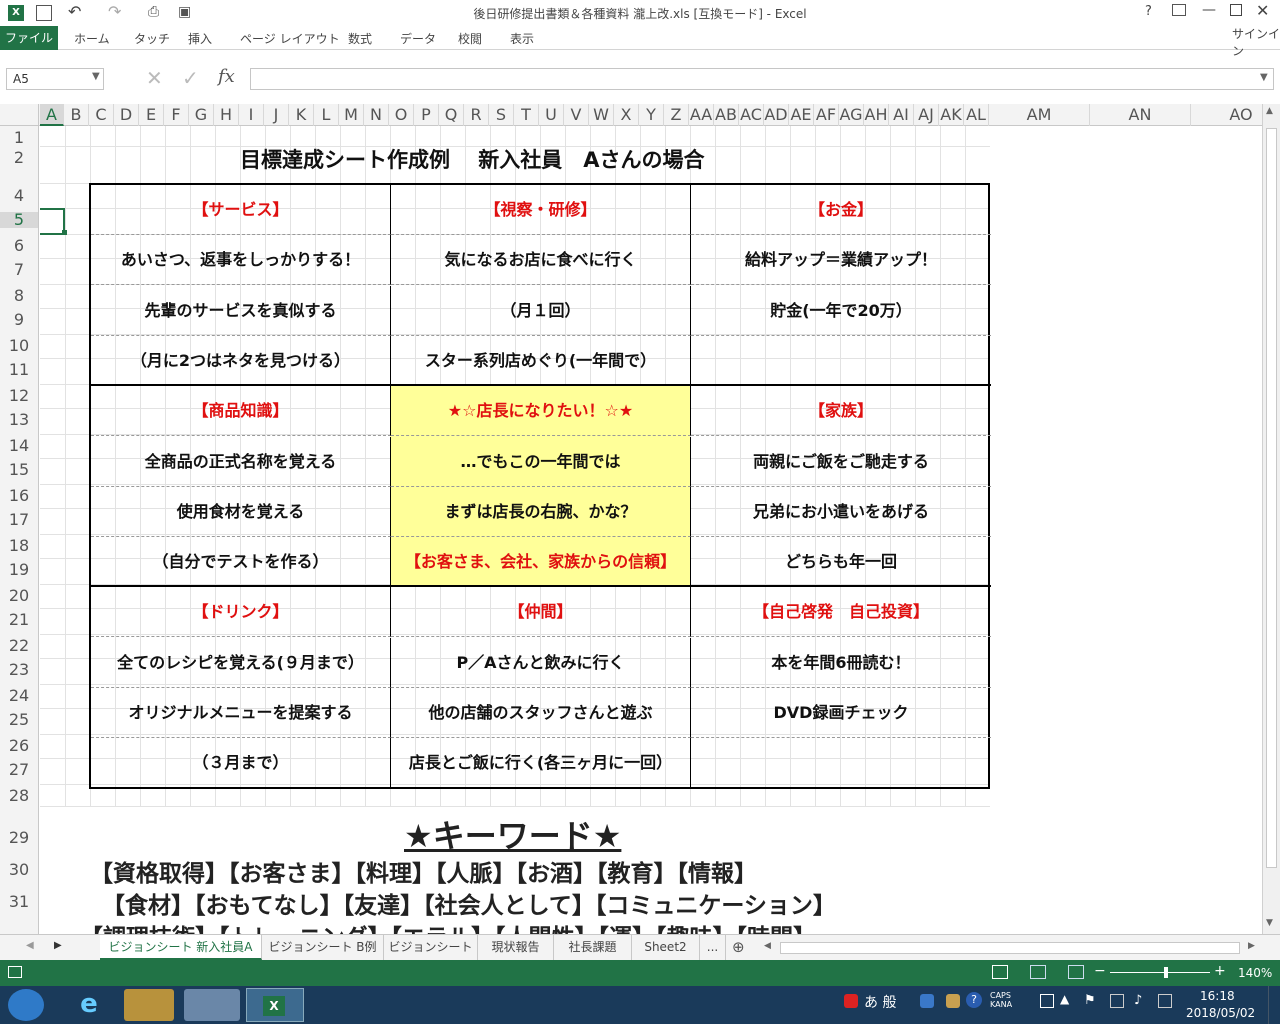  Describe the element at coordinates (1220, 1013) in the screenshot. I see `clock-date: 2018/05/02` at that location.